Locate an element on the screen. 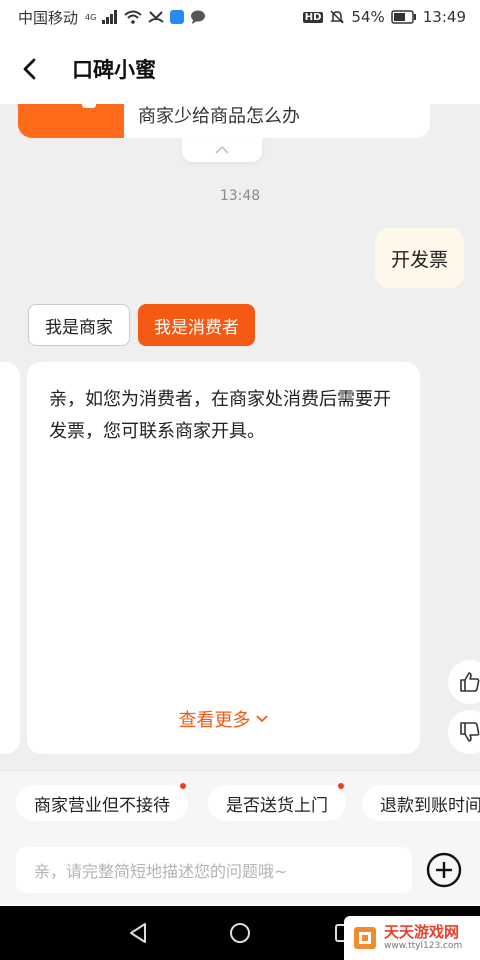 The width and height of the screenshot is (480, 960). input-bar: 亲，请完整简短地描述您的问题哦~ is located at coordinates (240, 870).